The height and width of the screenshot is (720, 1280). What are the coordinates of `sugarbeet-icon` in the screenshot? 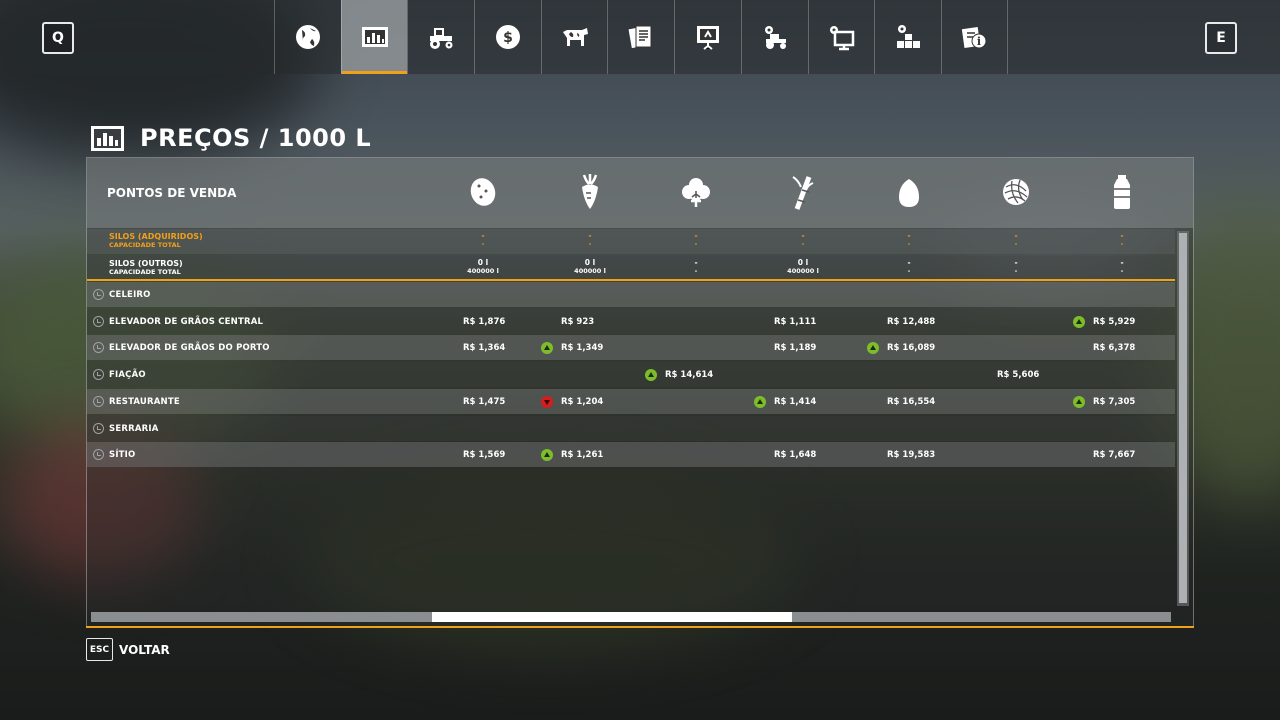 It's located at (590, 191).